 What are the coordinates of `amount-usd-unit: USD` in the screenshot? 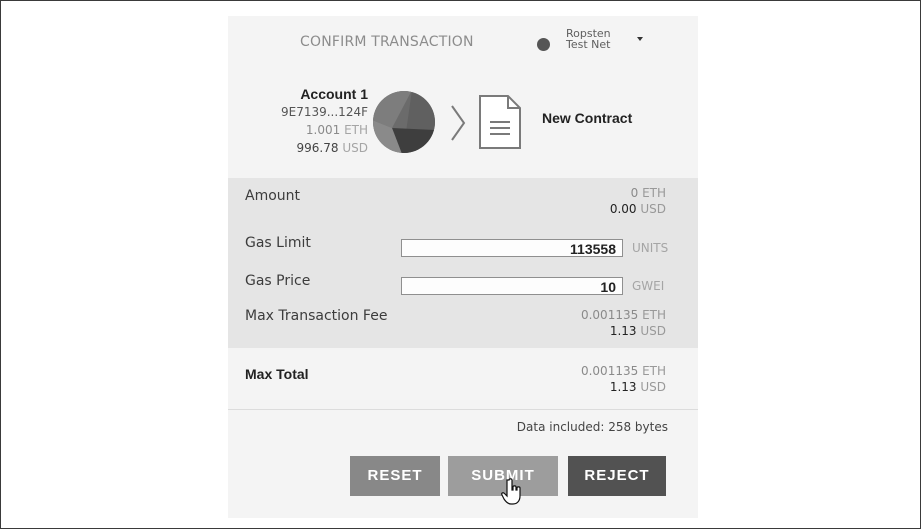 It's located at (653, 209).